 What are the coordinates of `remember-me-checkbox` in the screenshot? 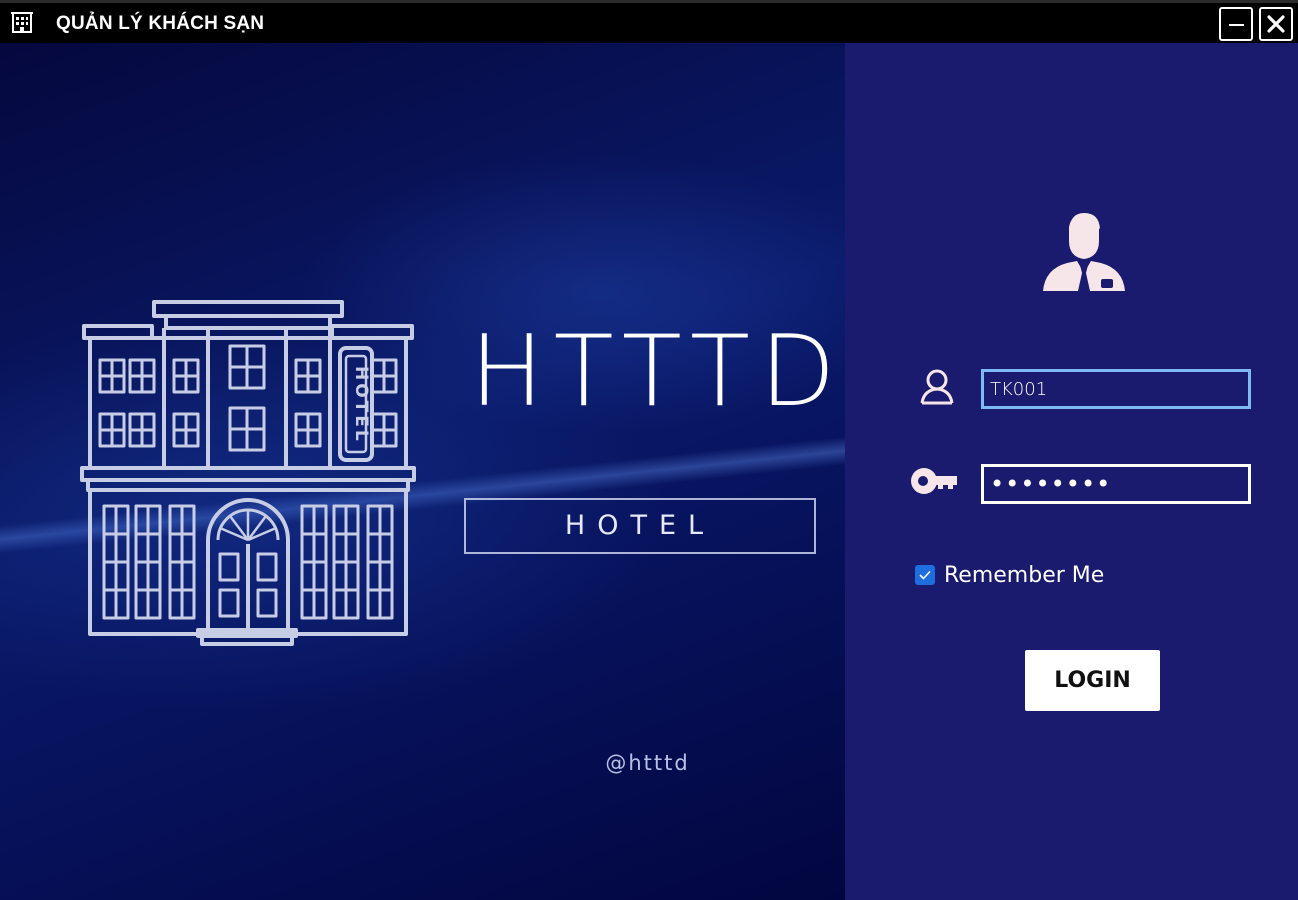 It's located at (925, 575).